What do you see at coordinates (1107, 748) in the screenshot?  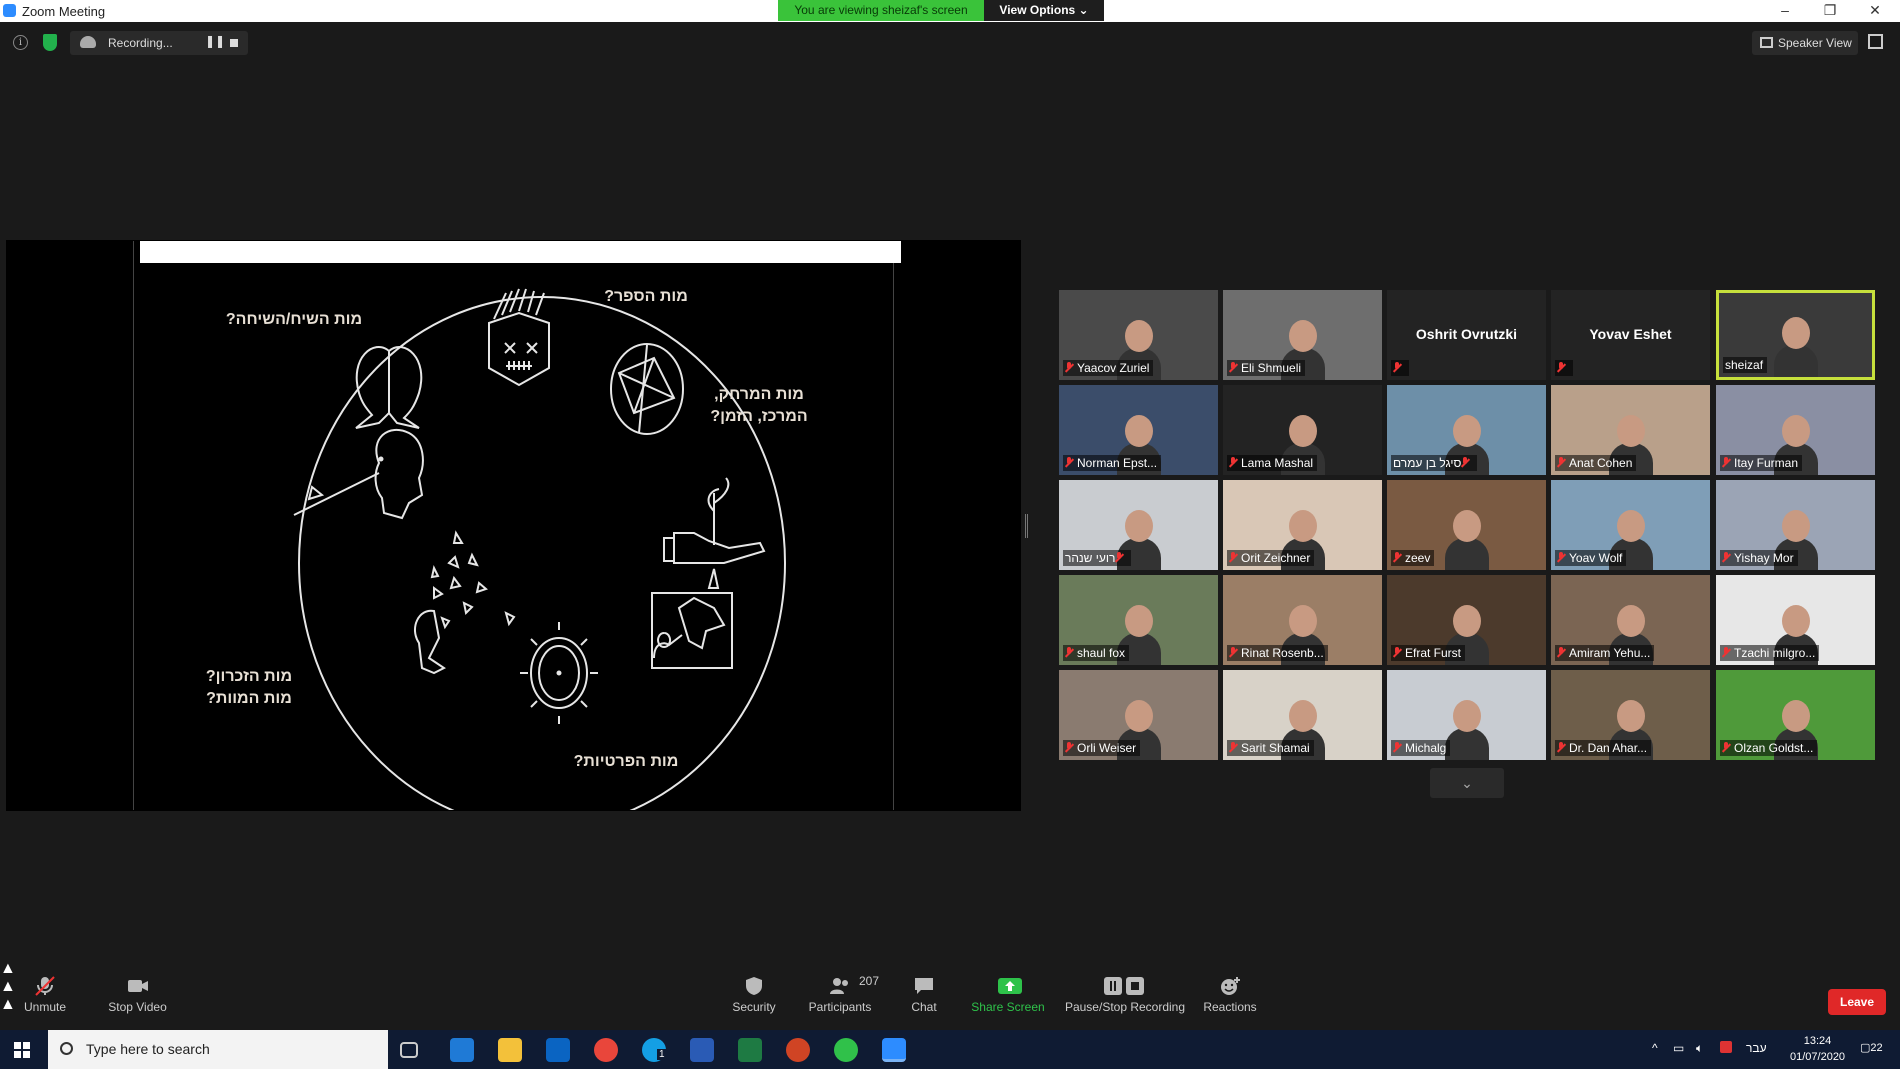 I see `participant-name: Orli Weiser` at bounding box center [1107, 748].